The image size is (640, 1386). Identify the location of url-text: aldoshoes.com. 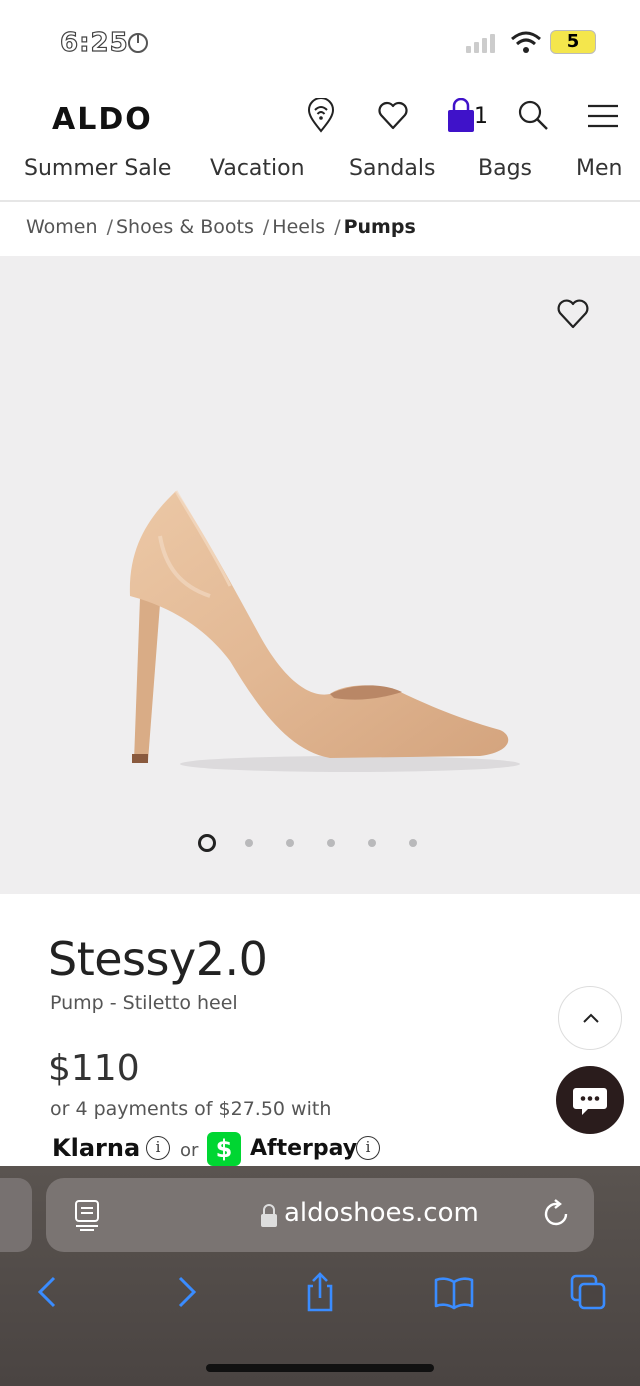
(381, 1213).